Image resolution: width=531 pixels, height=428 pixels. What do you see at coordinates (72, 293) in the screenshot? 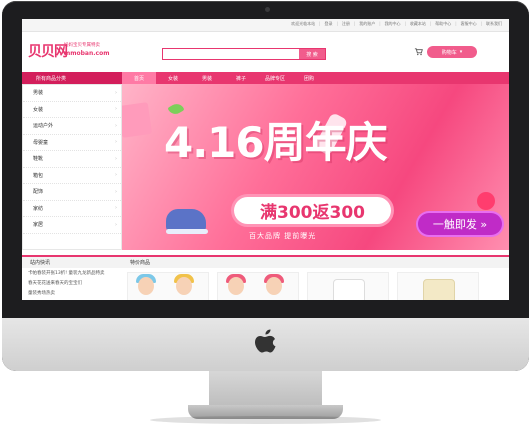
I see `news-item: 童装秀场热卖` at bounding box center [72, 293].